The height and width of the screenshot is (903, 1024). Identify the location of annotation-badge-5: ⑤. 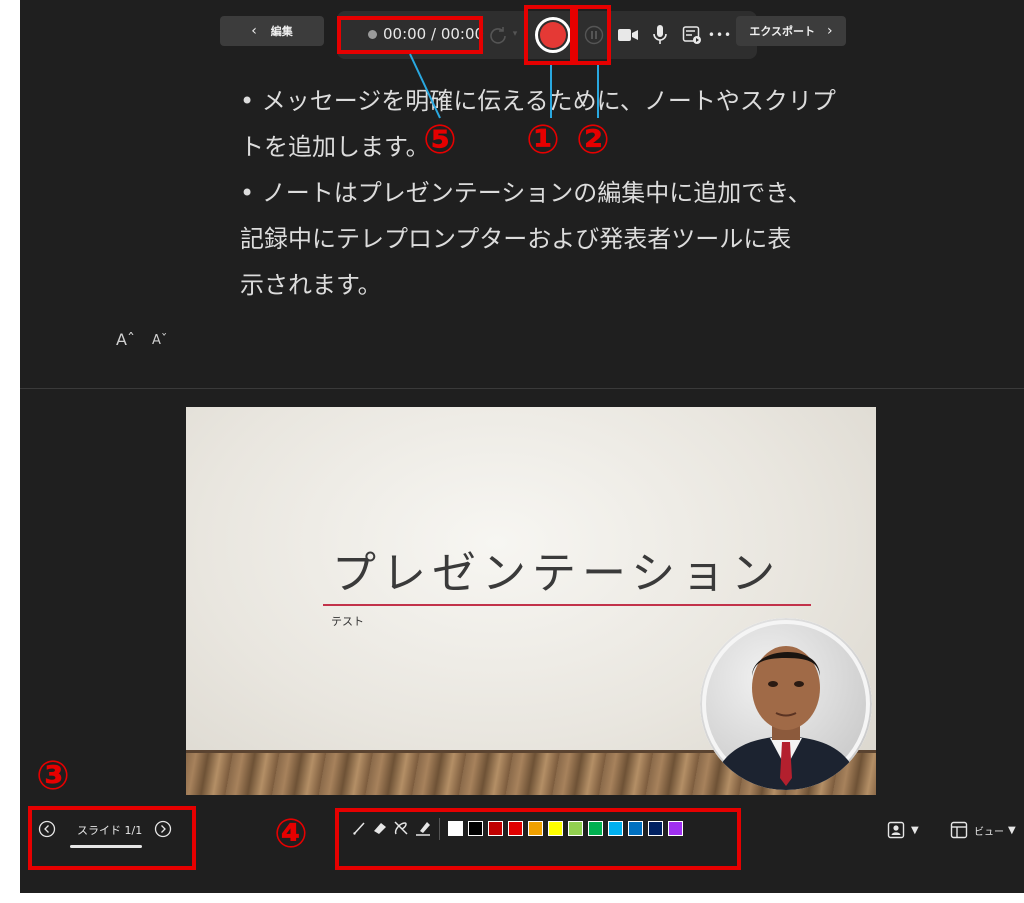
(440, 140).